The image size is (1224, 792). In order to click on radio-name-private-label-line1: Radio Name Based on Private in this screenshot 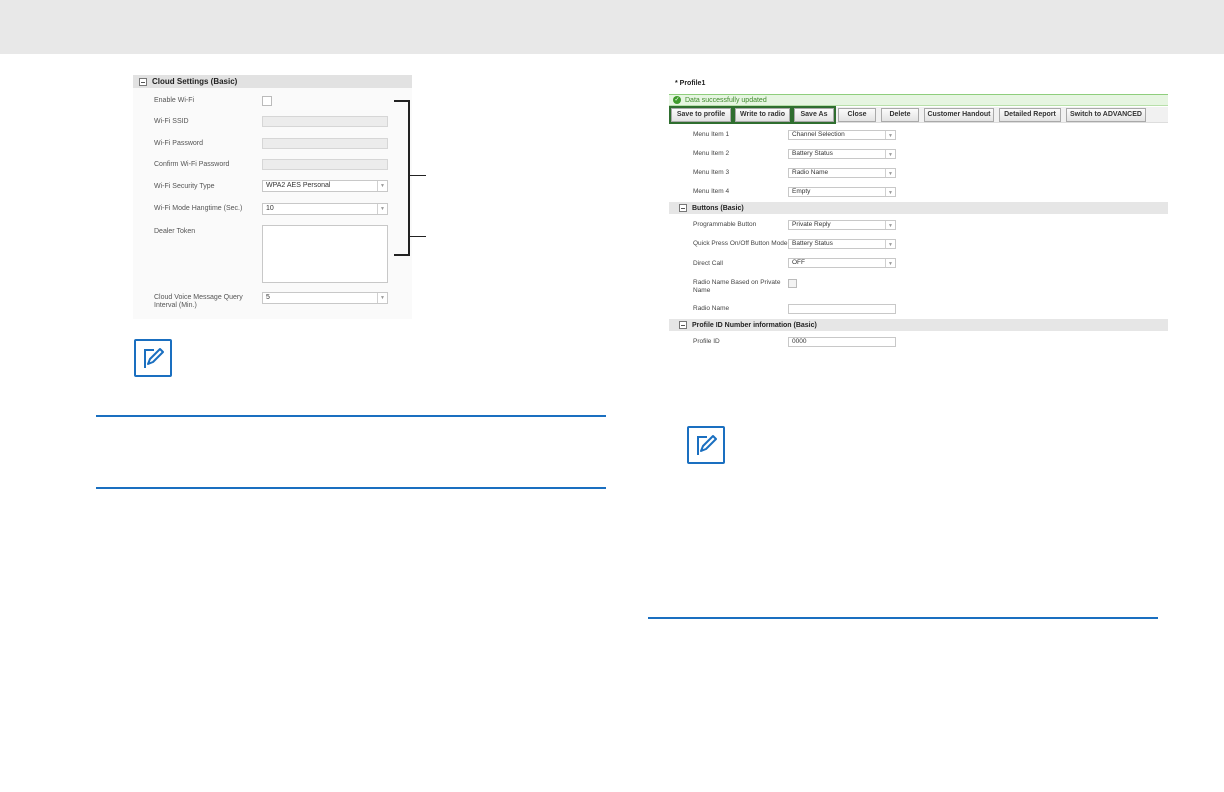, I will do `click(737, 282)`.